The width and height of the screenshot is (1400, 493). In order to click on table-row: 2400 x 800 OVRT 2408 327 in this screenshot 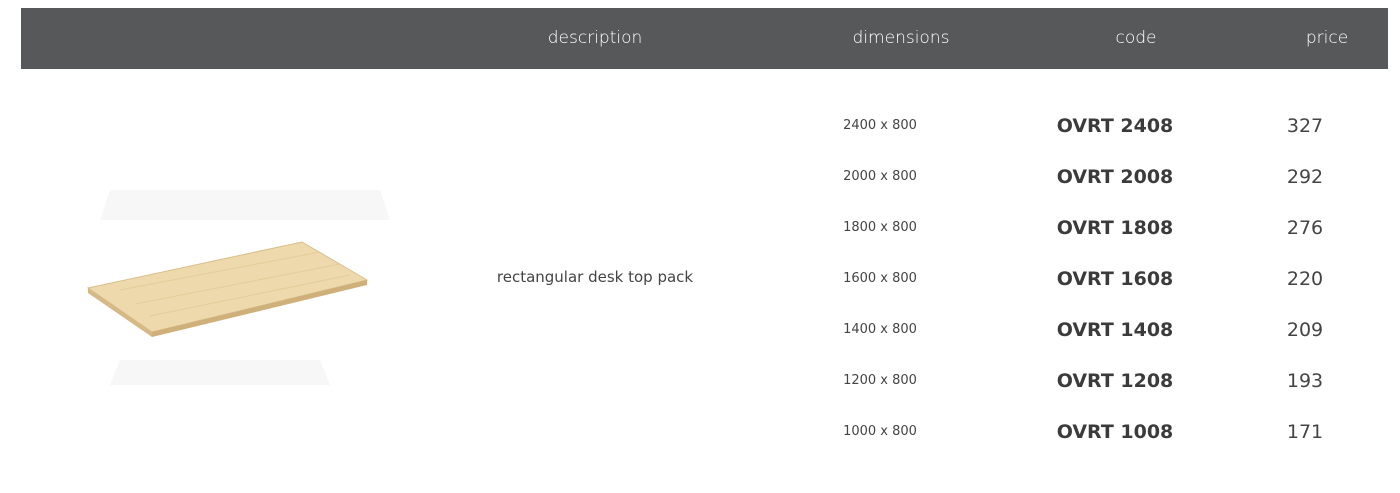, I will do `click(700, 126)`.